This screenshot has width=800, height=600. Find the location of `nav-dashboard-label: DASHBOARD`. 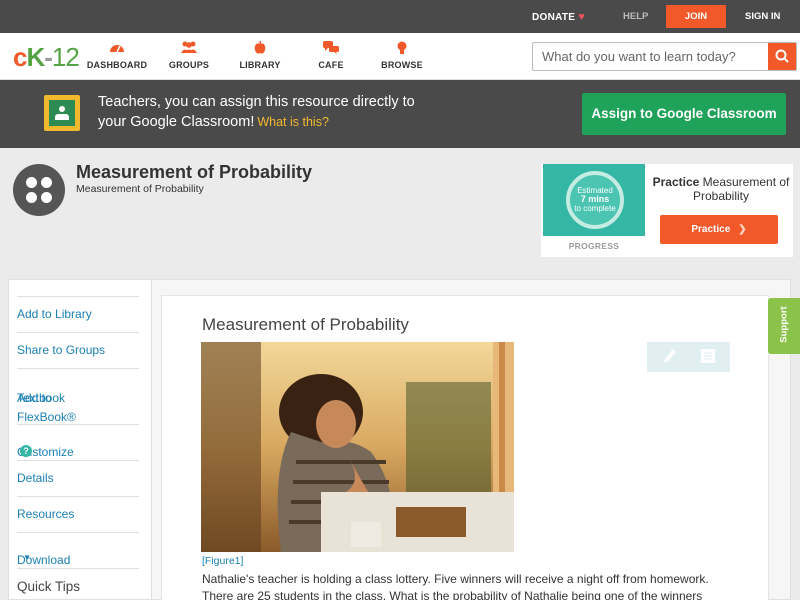

nav-dashboard-label: DASHBOARD is located at coordinates (117, 65).